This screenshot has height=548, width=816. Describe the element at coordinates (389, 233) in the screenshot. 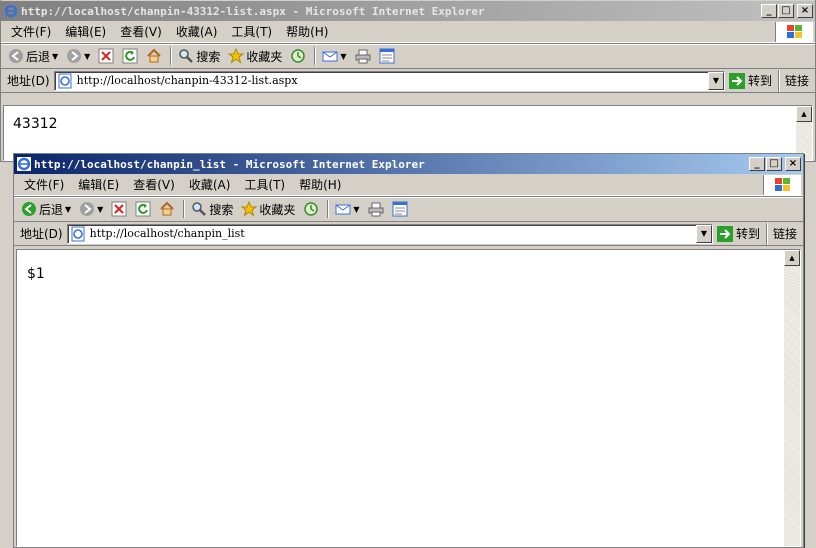

I see `address-input: http://localhost/chanpin_list ▼` at that location.